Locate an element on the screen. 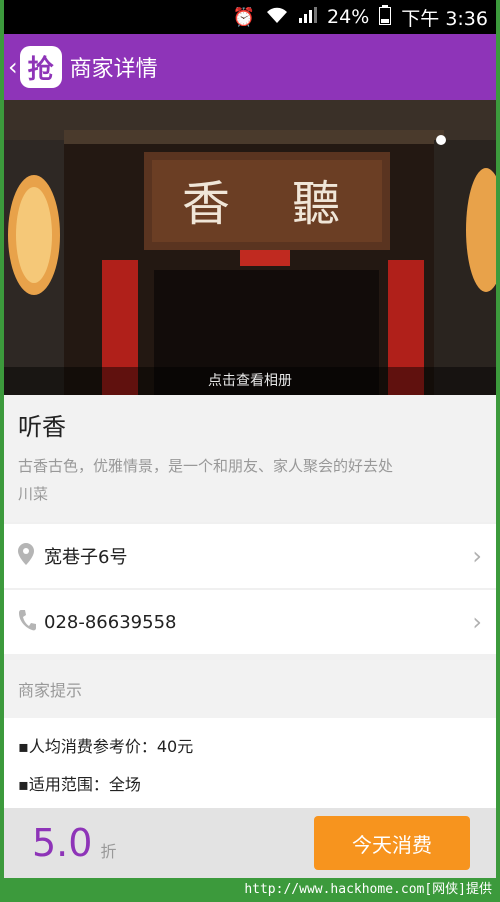 This screenshot has height=902, width=500. status-bar: ⏰ 24% 下午 3:36 is located at coordinates (250, 17).